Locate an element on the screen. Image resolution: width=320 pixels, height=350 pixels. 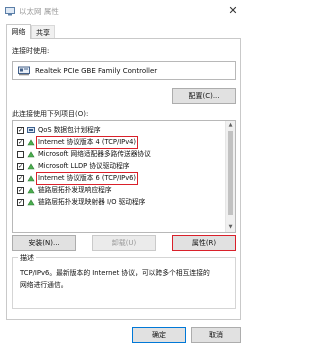
item-label: Internet 协议版本 4 (TCP/IPv4) is located at coordinates (87, 142).